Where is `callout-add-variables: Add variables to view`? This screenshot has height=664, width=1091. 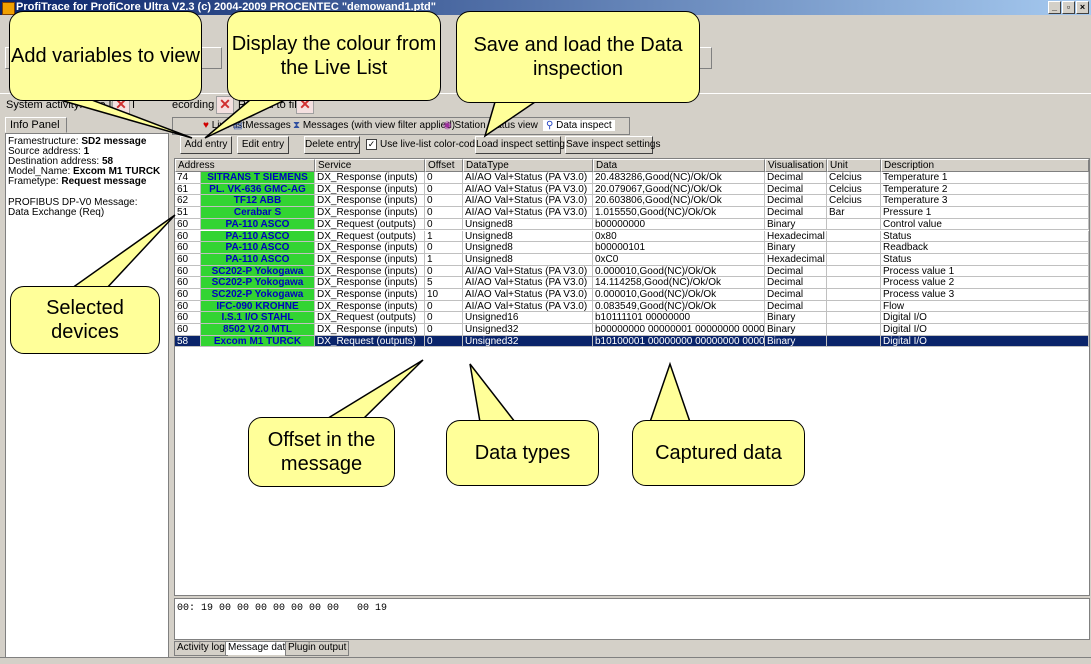 callout-add-variables: Add variables to view is located at coordinates (105, 56).